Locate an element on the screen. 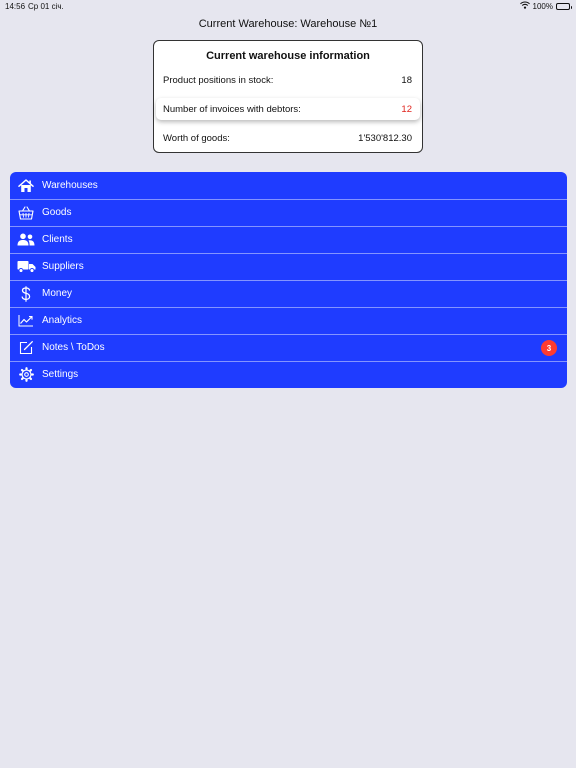 The image size is (576, 768). battery-percent: 100% is located at coordinates (542, 6).